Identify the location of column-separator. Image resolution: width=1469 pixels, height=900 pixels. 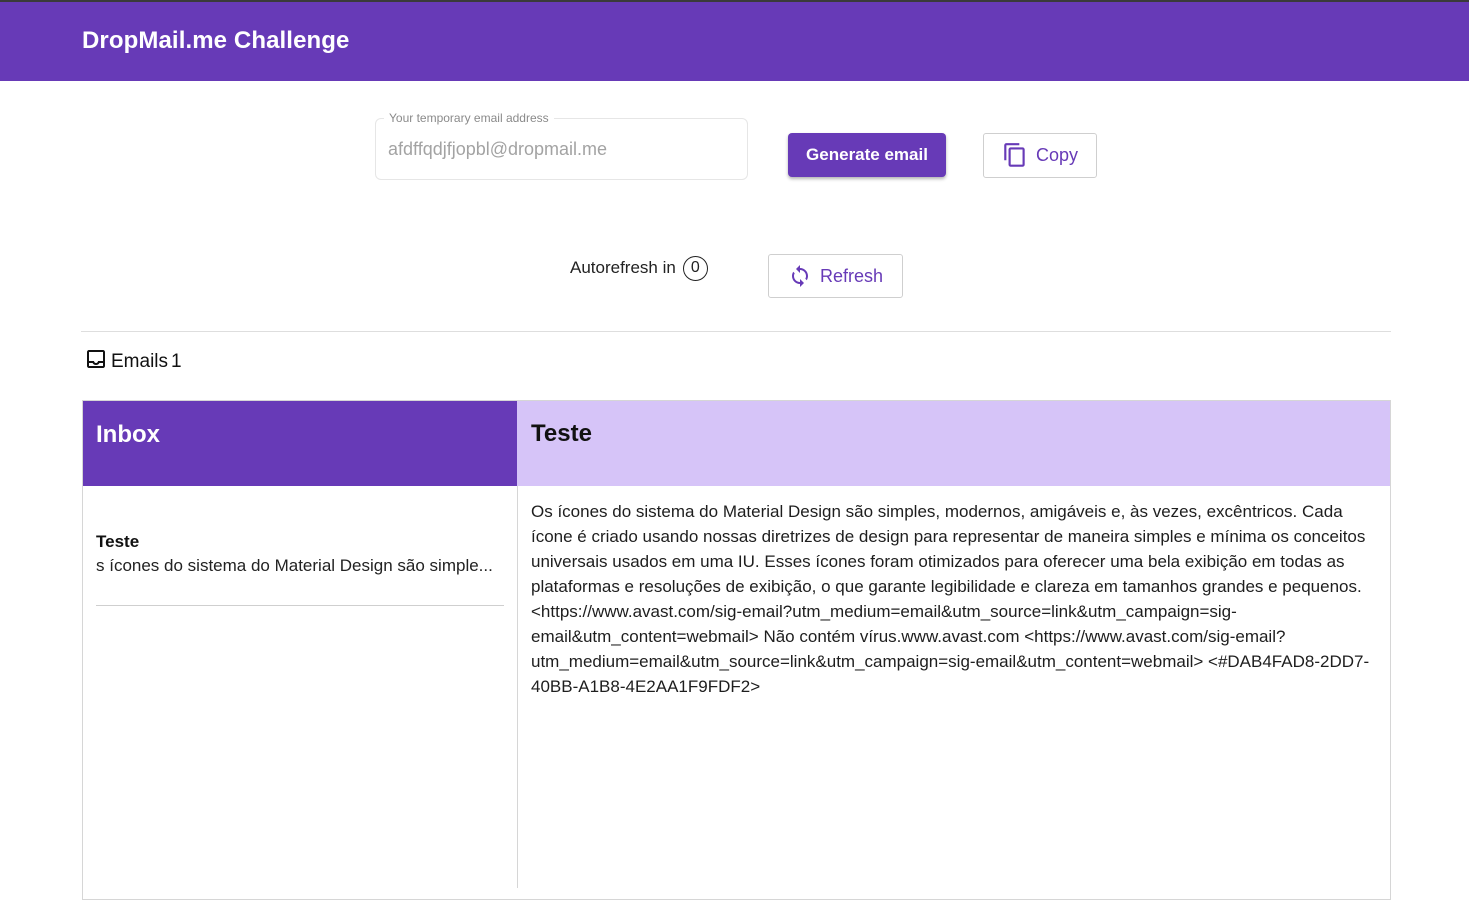
(517, 687).